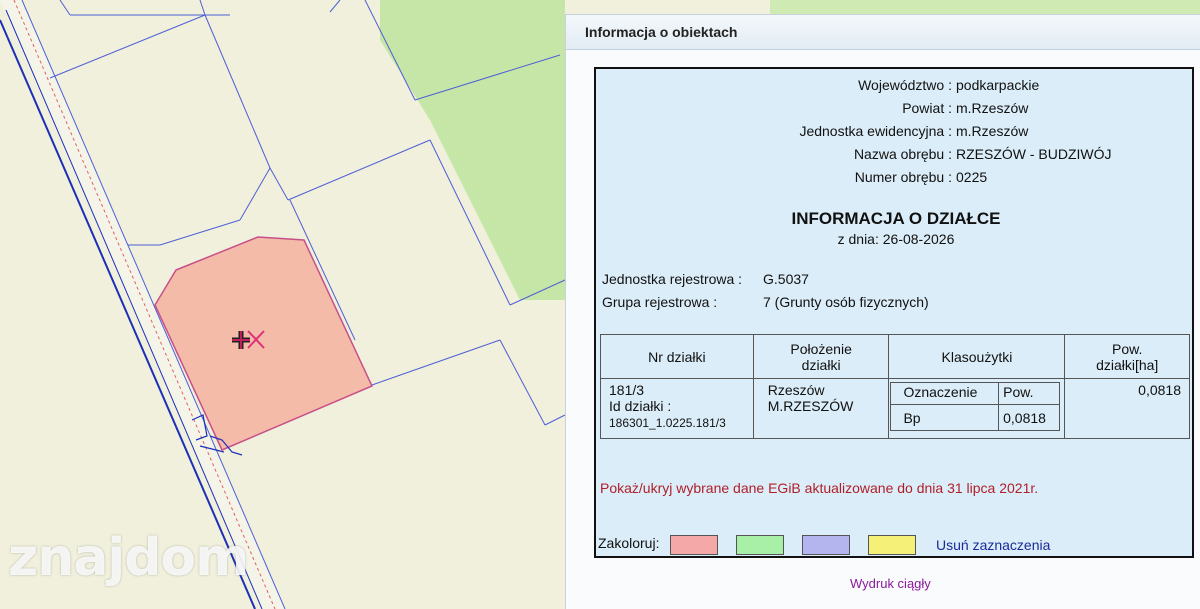 The image size is (1200, 609). What do you see at coordinates (846, 302) in the screenshot?
I see `registration-group-value: 7 (Grunty osób fizycznych)` at bounding box center [846, 302].